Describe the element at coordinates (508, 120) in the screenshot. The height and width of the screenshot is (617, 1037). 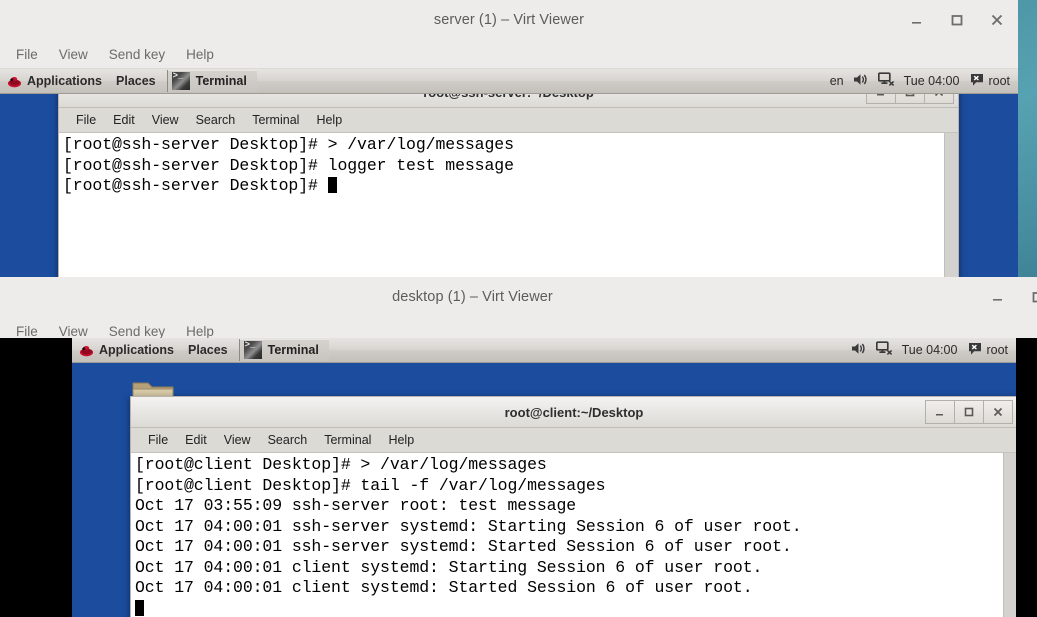
I see `terminal-menubar-ssh-server: File Edit View Search Terminal Help` at that location.